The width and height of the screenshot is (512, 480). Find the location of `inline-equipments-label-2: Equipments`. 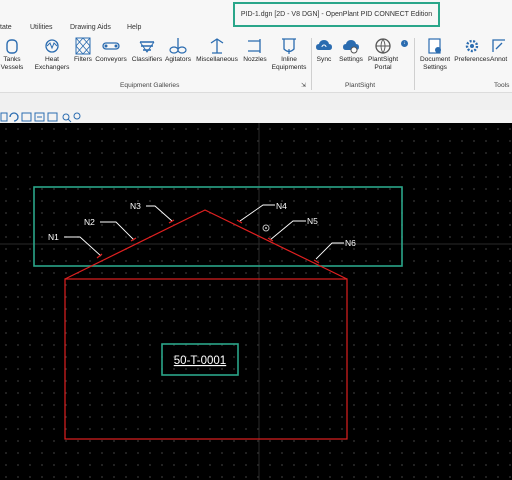

inline-equipments-label-2: Equipments is located at coordinates (289, 67).